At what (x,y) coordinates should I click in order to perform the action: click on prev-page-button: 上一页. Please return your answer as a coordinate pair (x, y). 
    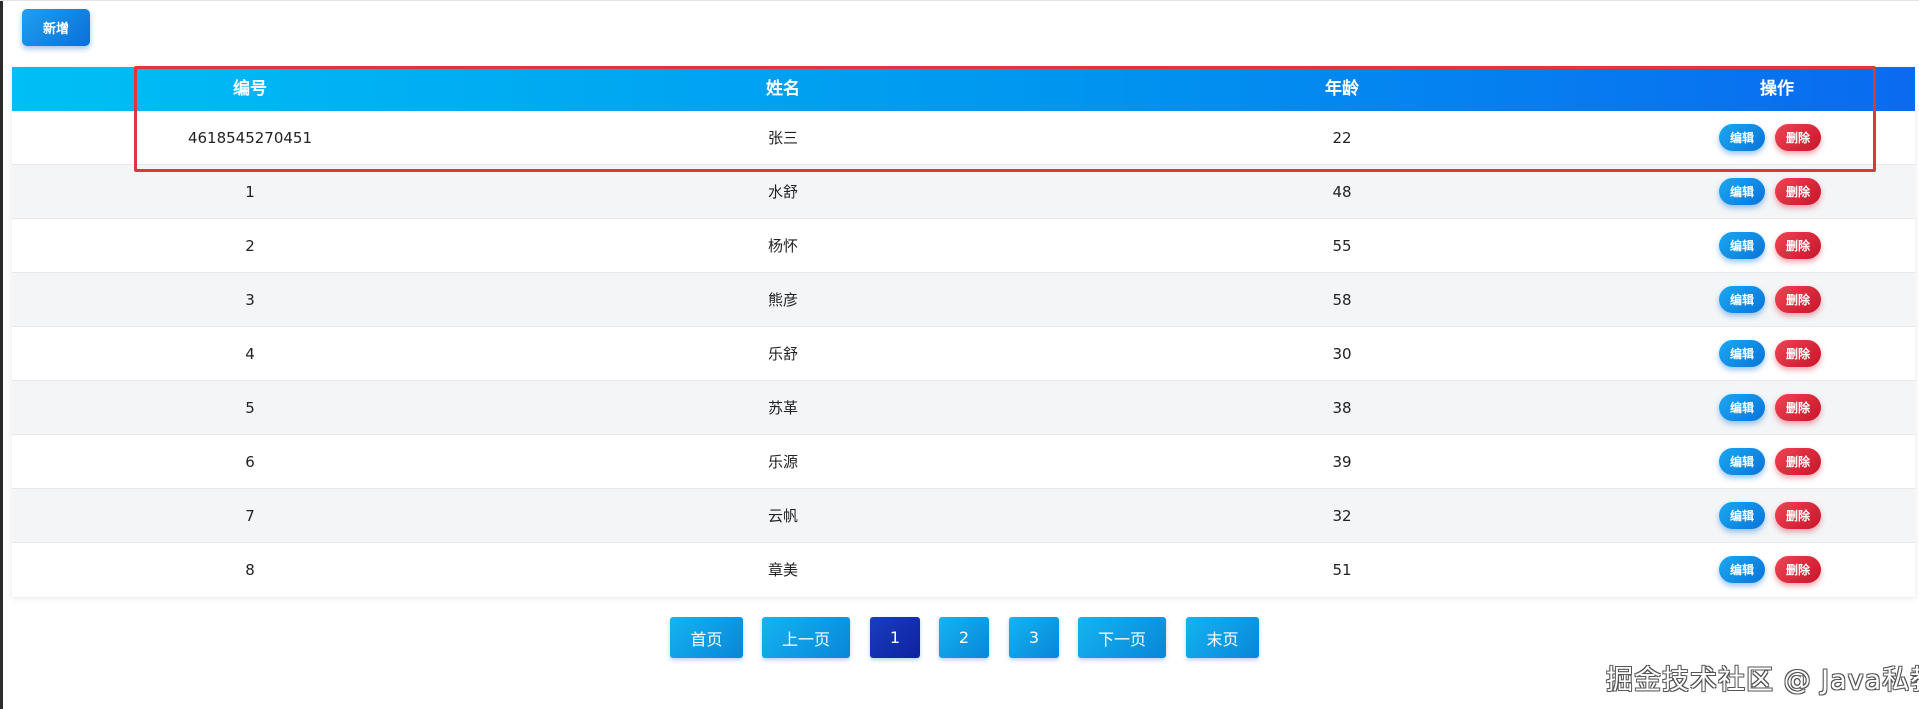
    Looking at the image, I should click on (806, 637).